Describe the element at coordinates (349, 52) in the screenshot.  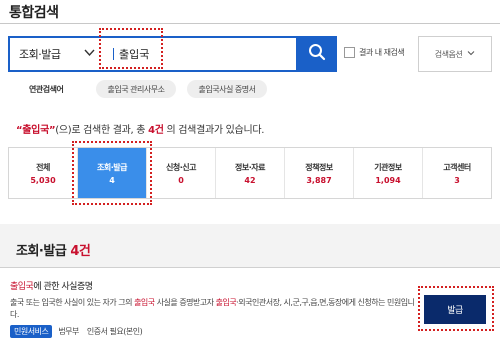
I see `checkbox-icon` at that location.